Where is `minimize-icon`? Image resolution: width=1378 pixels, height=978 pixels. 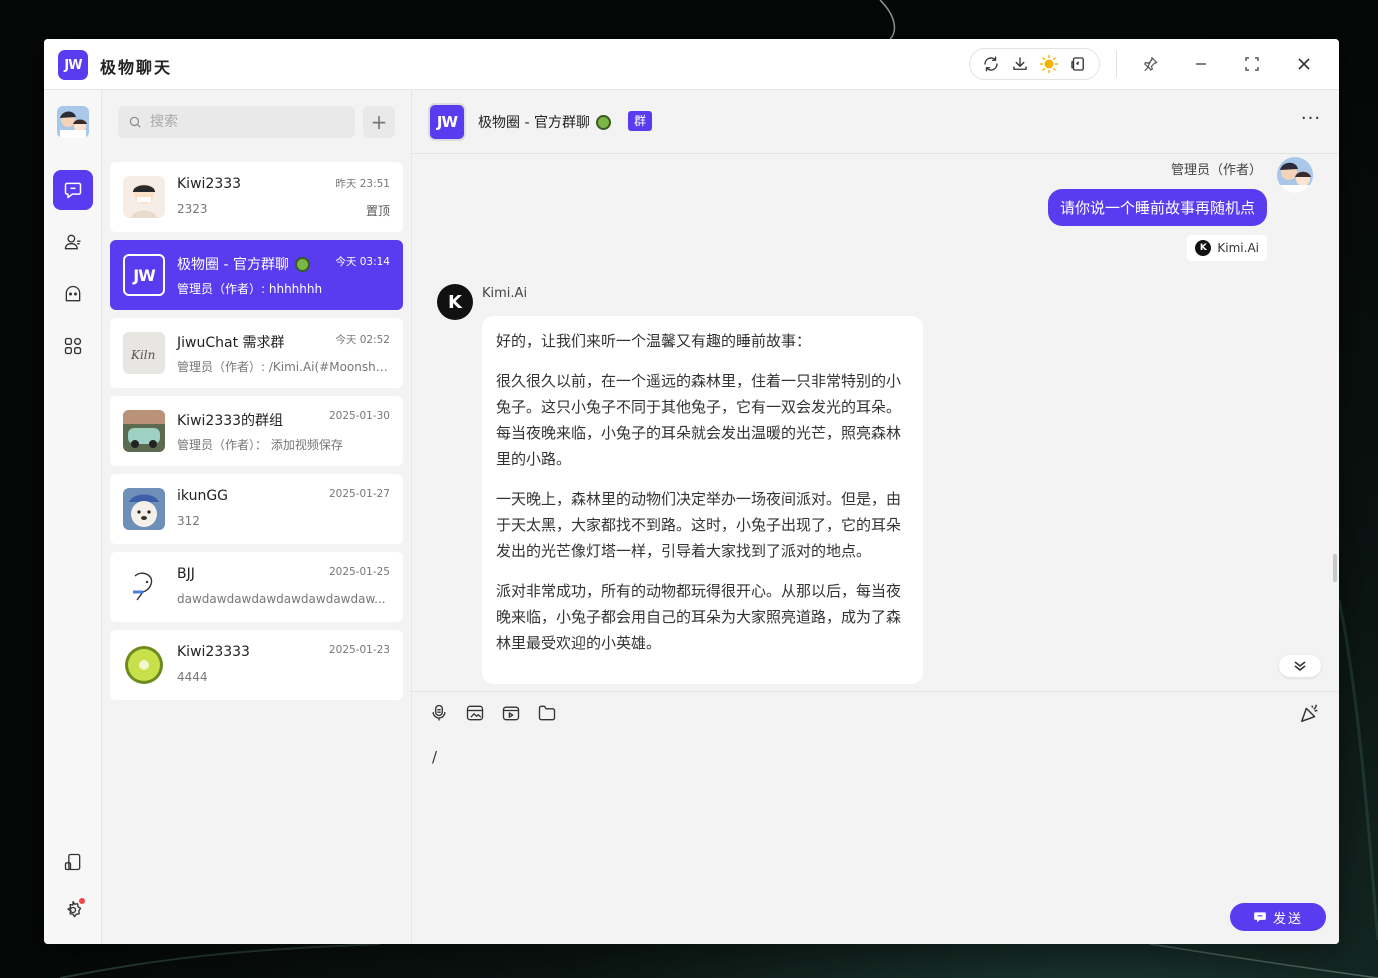
minimize-icon is located at coordinates (1201, 64).